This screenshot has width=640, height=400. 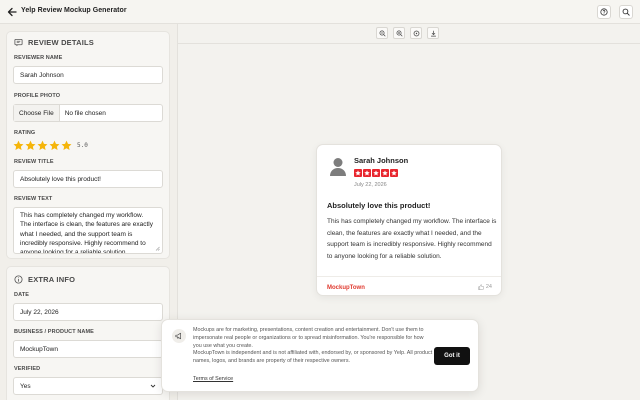 What do you see at coordinates (54, 332) in the screenshot?
I see `business-name-label: BUSINESS / PRODUCT NAME` at bounding box center [54, 332].